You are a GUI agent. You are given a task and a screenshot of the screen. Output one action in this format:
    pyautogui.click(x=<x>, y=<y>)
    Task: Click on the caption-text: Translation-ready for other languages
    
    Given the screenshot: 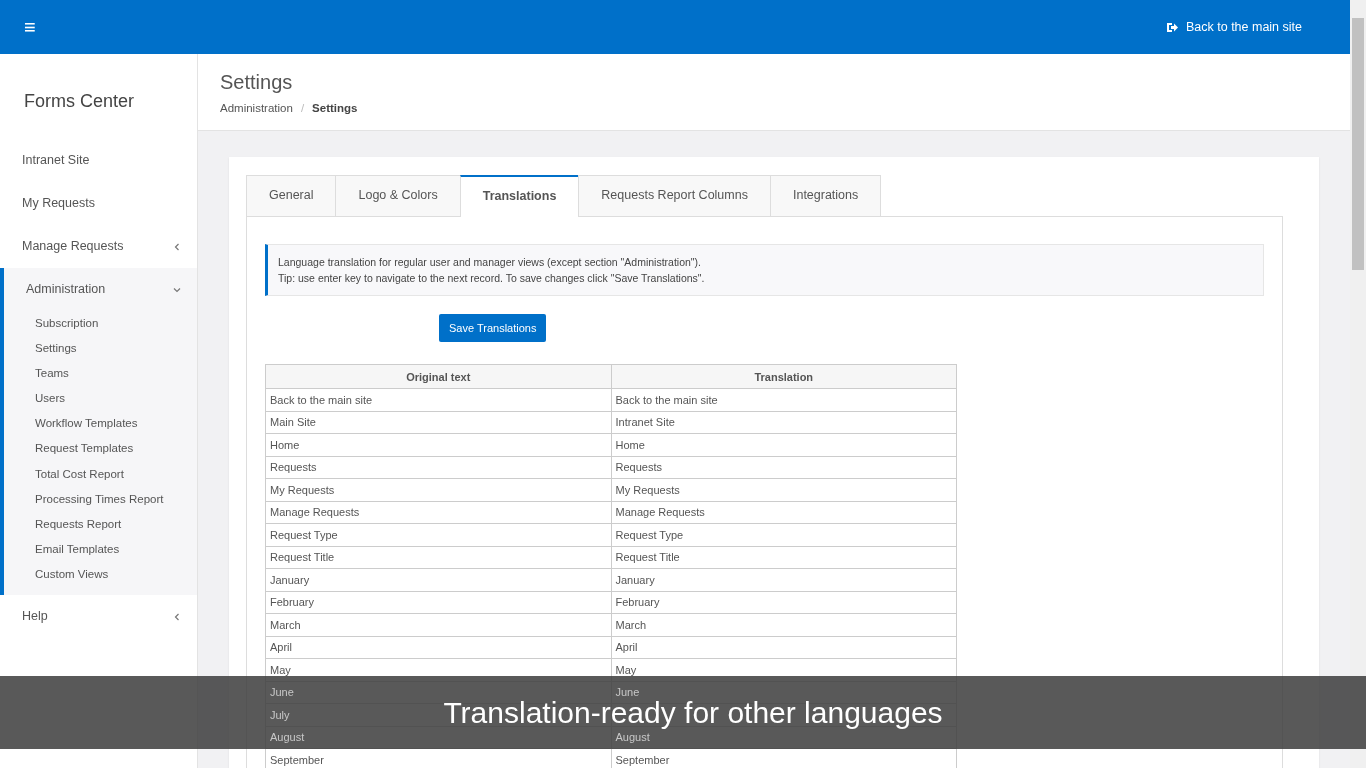 What is the action you would take?
    pyautogui.click(x=693, y=712)
    